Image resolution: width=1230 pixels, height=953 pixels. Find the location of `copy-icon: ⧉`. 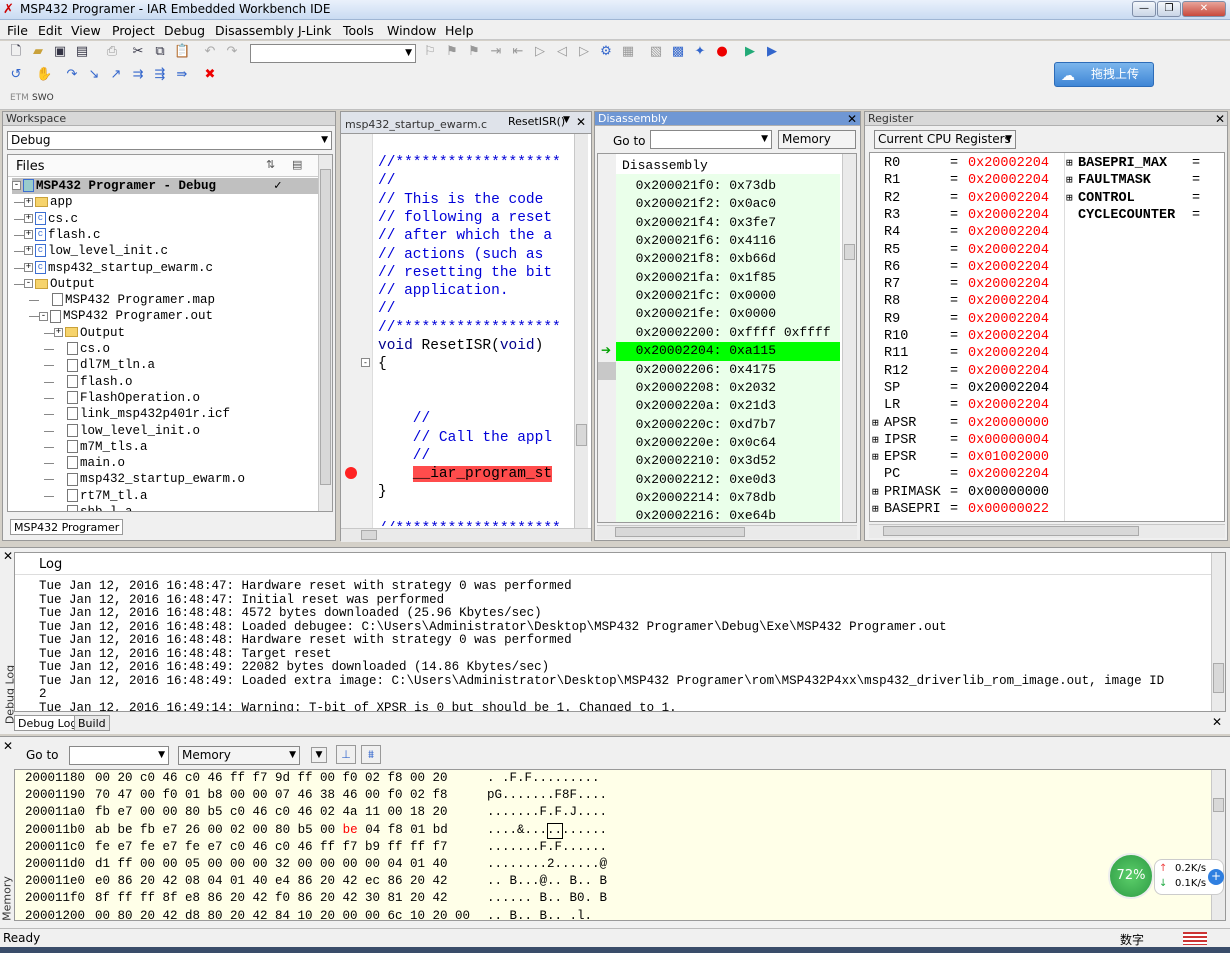

copy-icon: ⧉ is located at coordinates (160, 52).